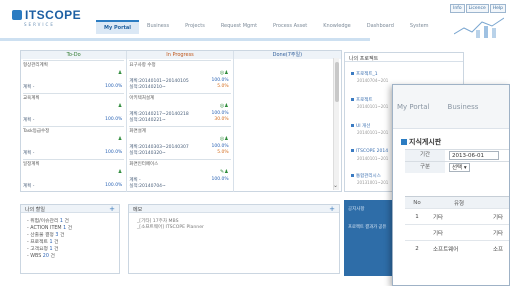  Describe the element at coordinates (457, 248) in the screenshot. I see `table-row: 2 소프트웨어 소프` at that location.